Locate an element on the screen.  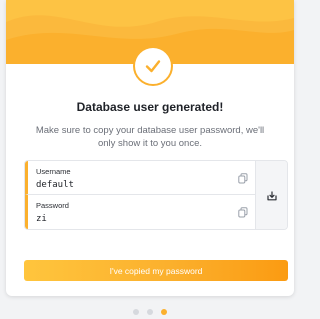
download-icon is located at coordinates (271, 195).